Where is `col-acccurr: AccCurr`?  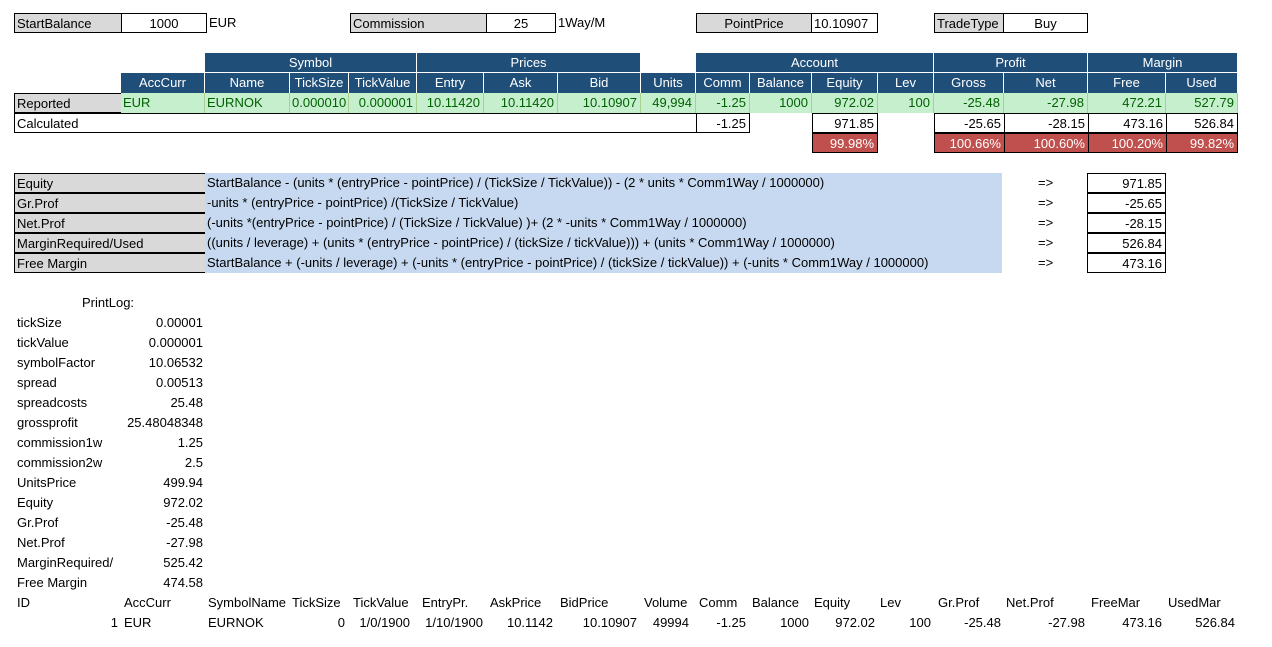
col-acccurr: AccCurr is located at coordinates (163, 83).